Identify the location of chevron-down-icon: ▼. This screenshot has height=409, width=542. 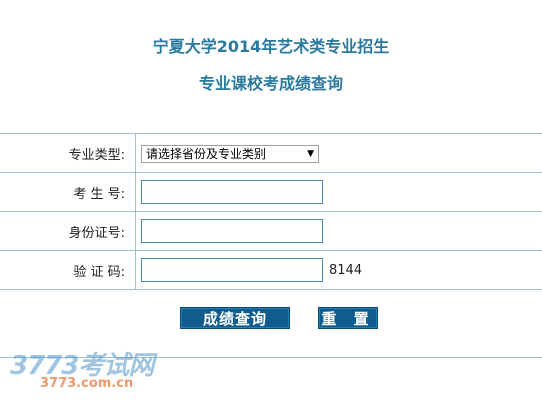
(310, 153).